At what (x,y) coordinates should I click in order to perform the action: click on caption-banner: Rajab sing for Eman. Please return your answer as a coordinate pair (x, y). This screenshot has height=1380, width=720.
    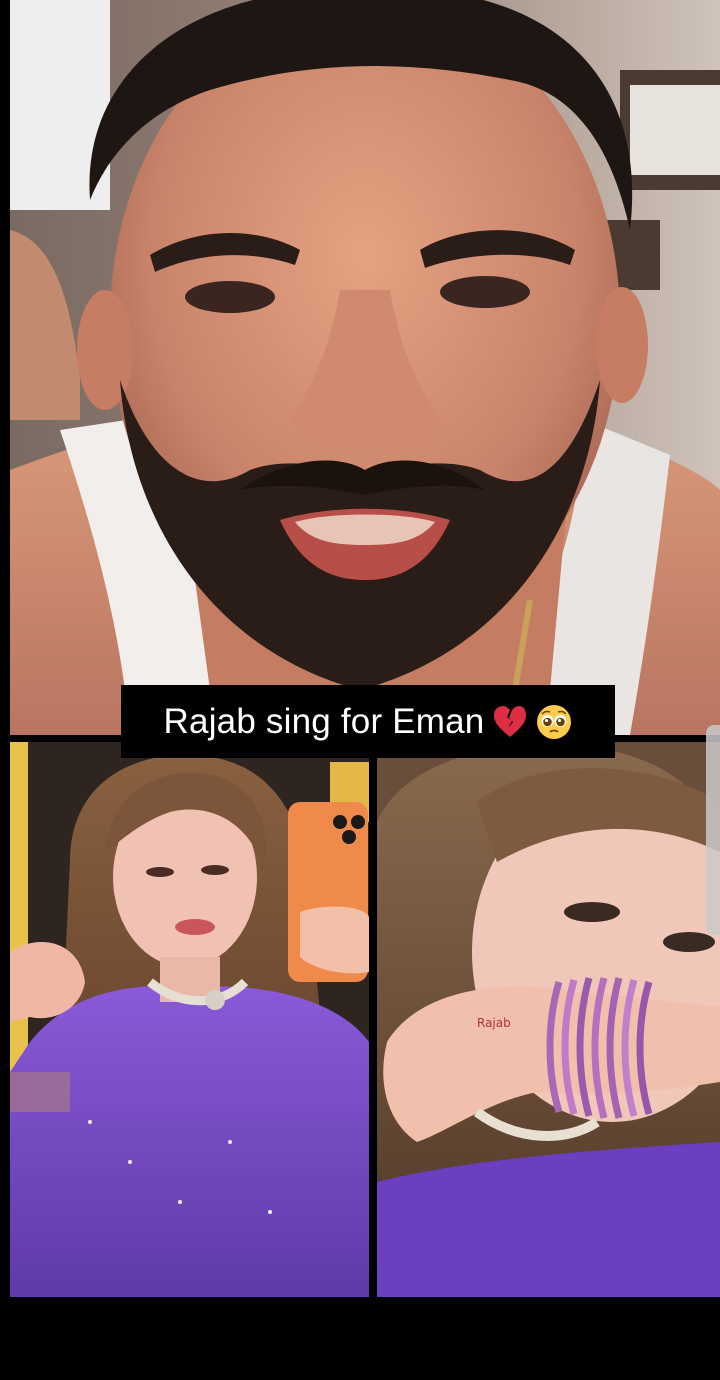
    Looking at the image, I should click on (368, 721).